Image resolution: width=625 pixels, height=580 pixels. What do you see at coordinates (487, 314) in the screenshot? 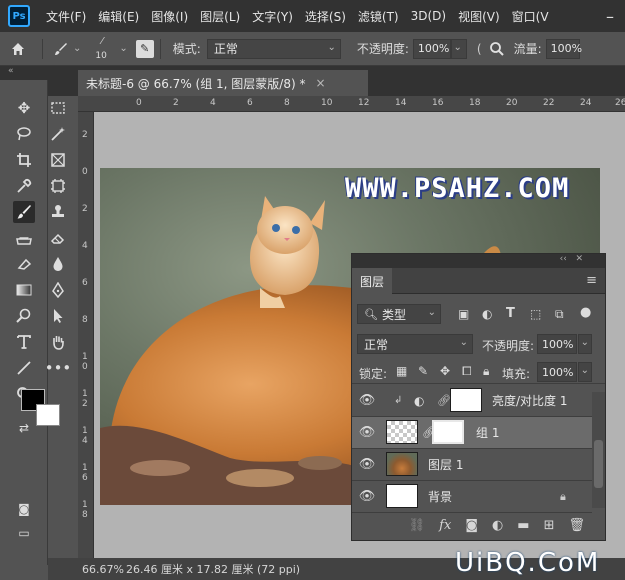
I see `filter-adjustment-icon: ◐` at bounding box center [487, 314].